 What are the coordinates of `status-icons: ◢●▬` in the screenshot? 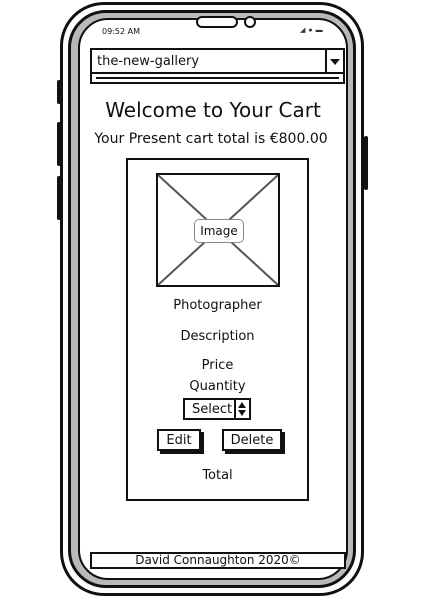 It's located at (313, 30).